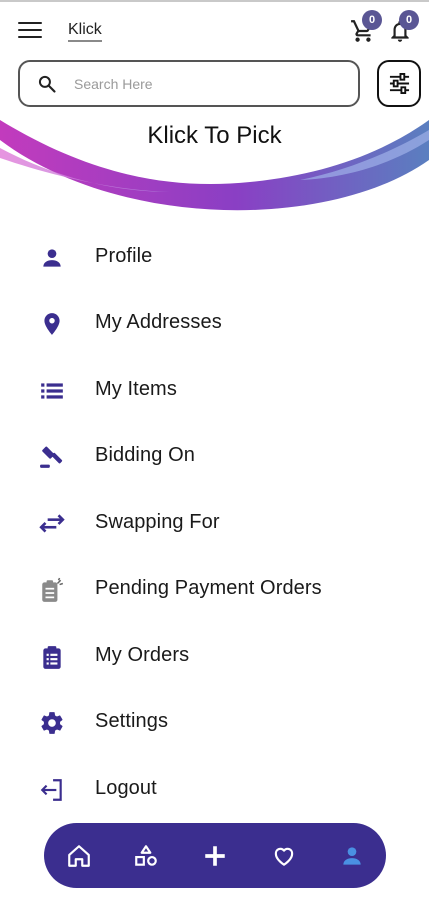 The width and height of the screenshot is (429, 900). I want to click on nav-categories-button, so click(146, 856).